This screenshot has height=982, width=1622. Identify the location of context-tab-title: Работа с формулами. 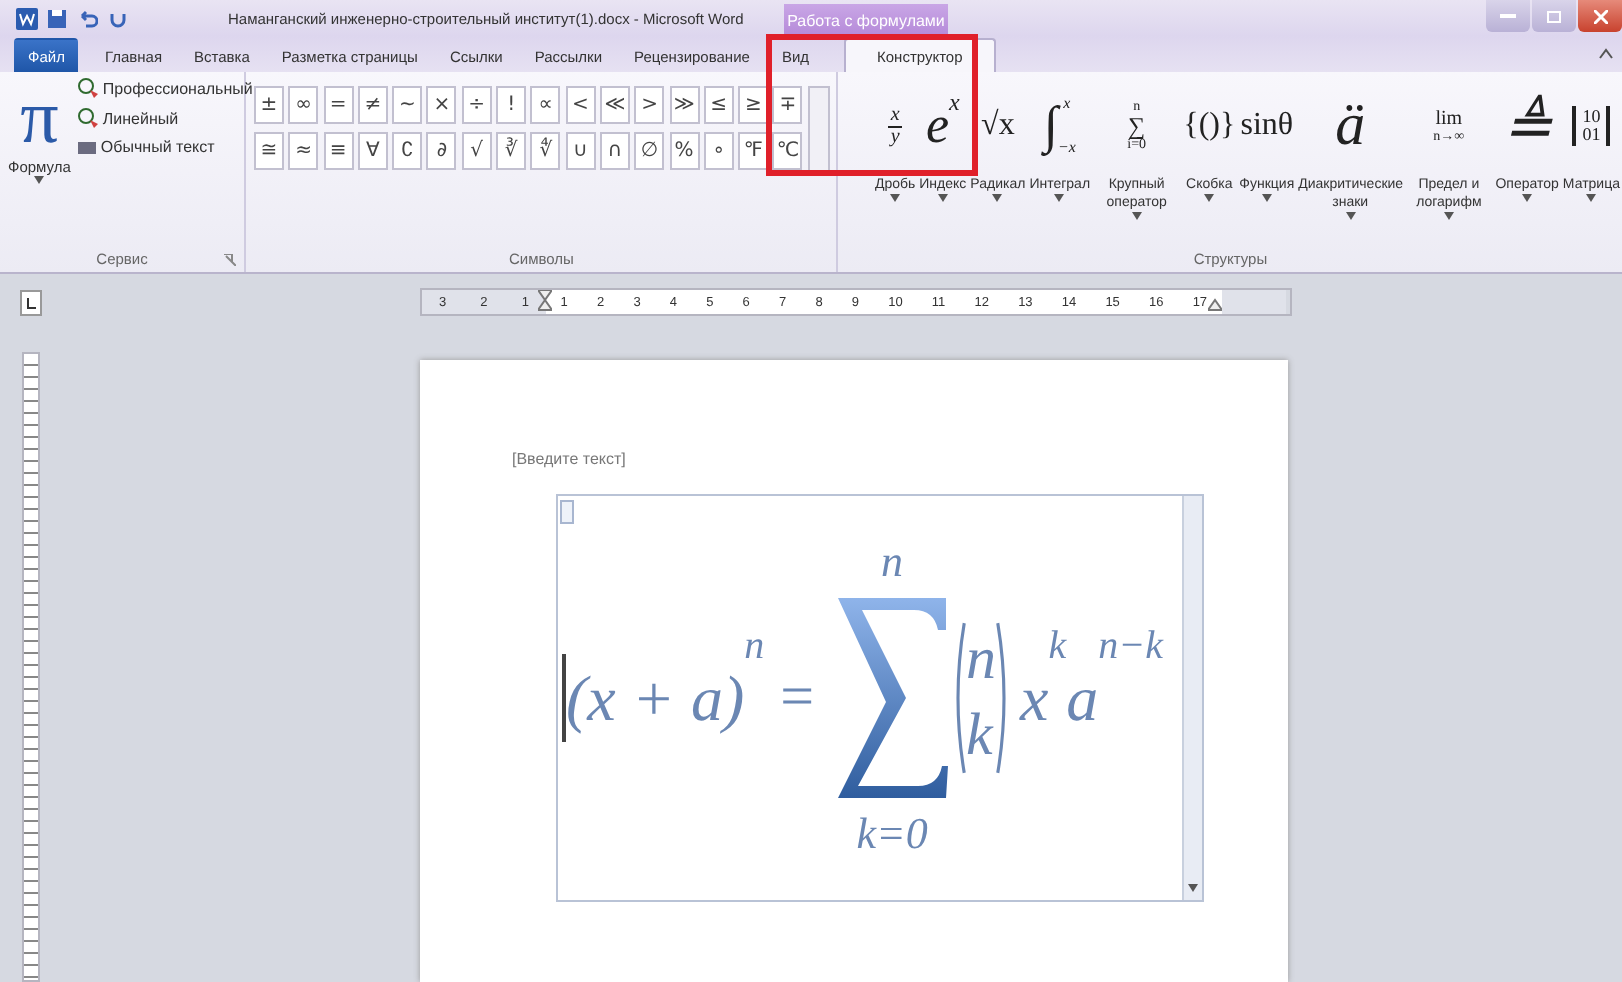
(866, 20).